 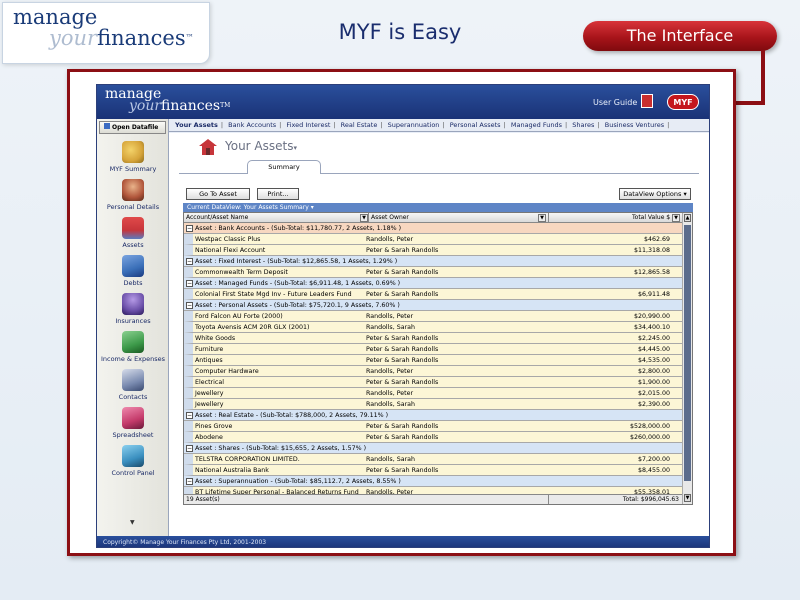 I want to click on column-header-owner: Asset Owner, so click(x=390, y=218).